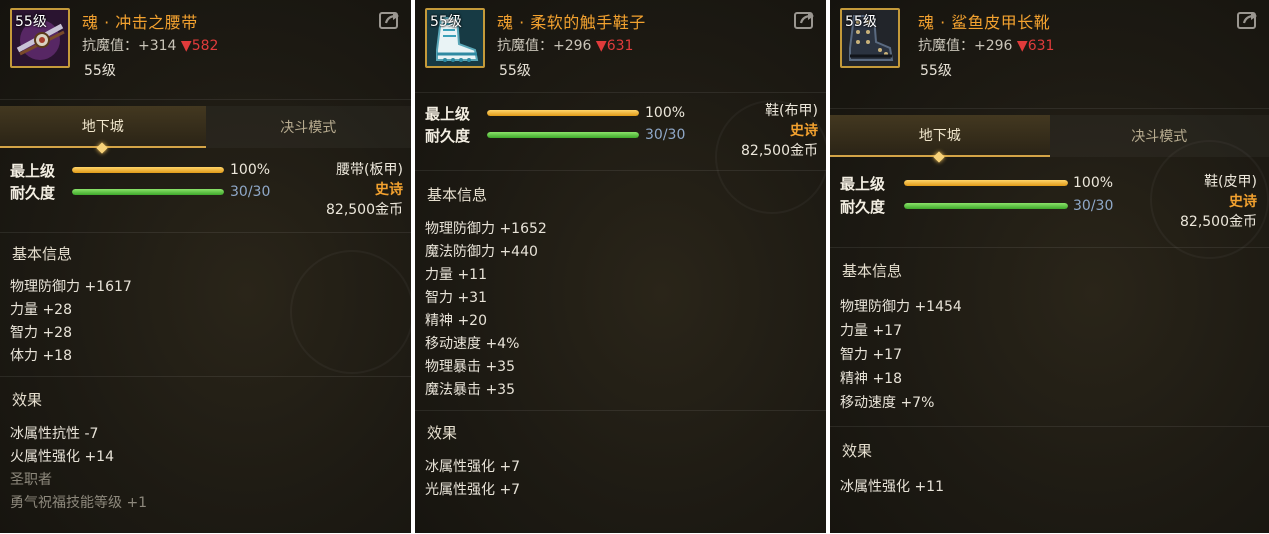 The image size is (1269, 534). Describe the element at coordinates (54, 434) in the screenshot. I see `list-item: 冰属性抗性 -7` at that location.